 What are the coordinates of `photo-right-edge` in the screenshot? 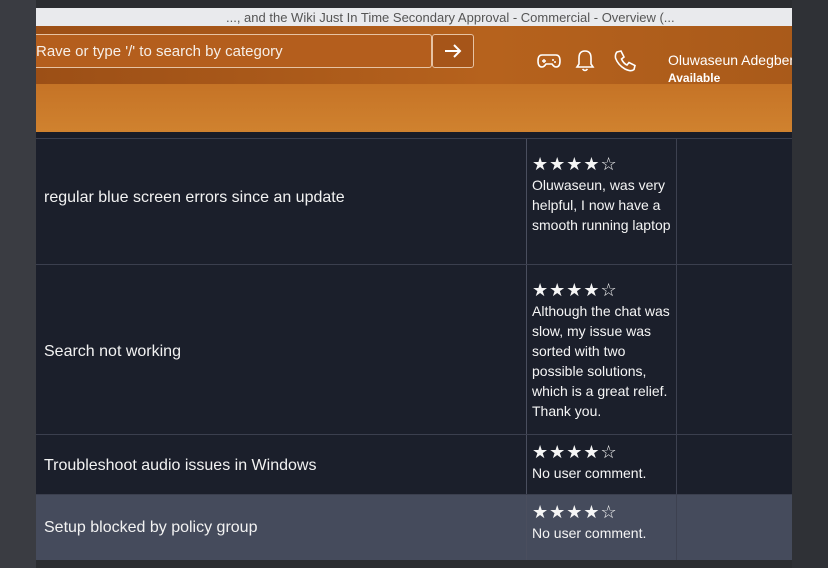 It's located at (810, 284).